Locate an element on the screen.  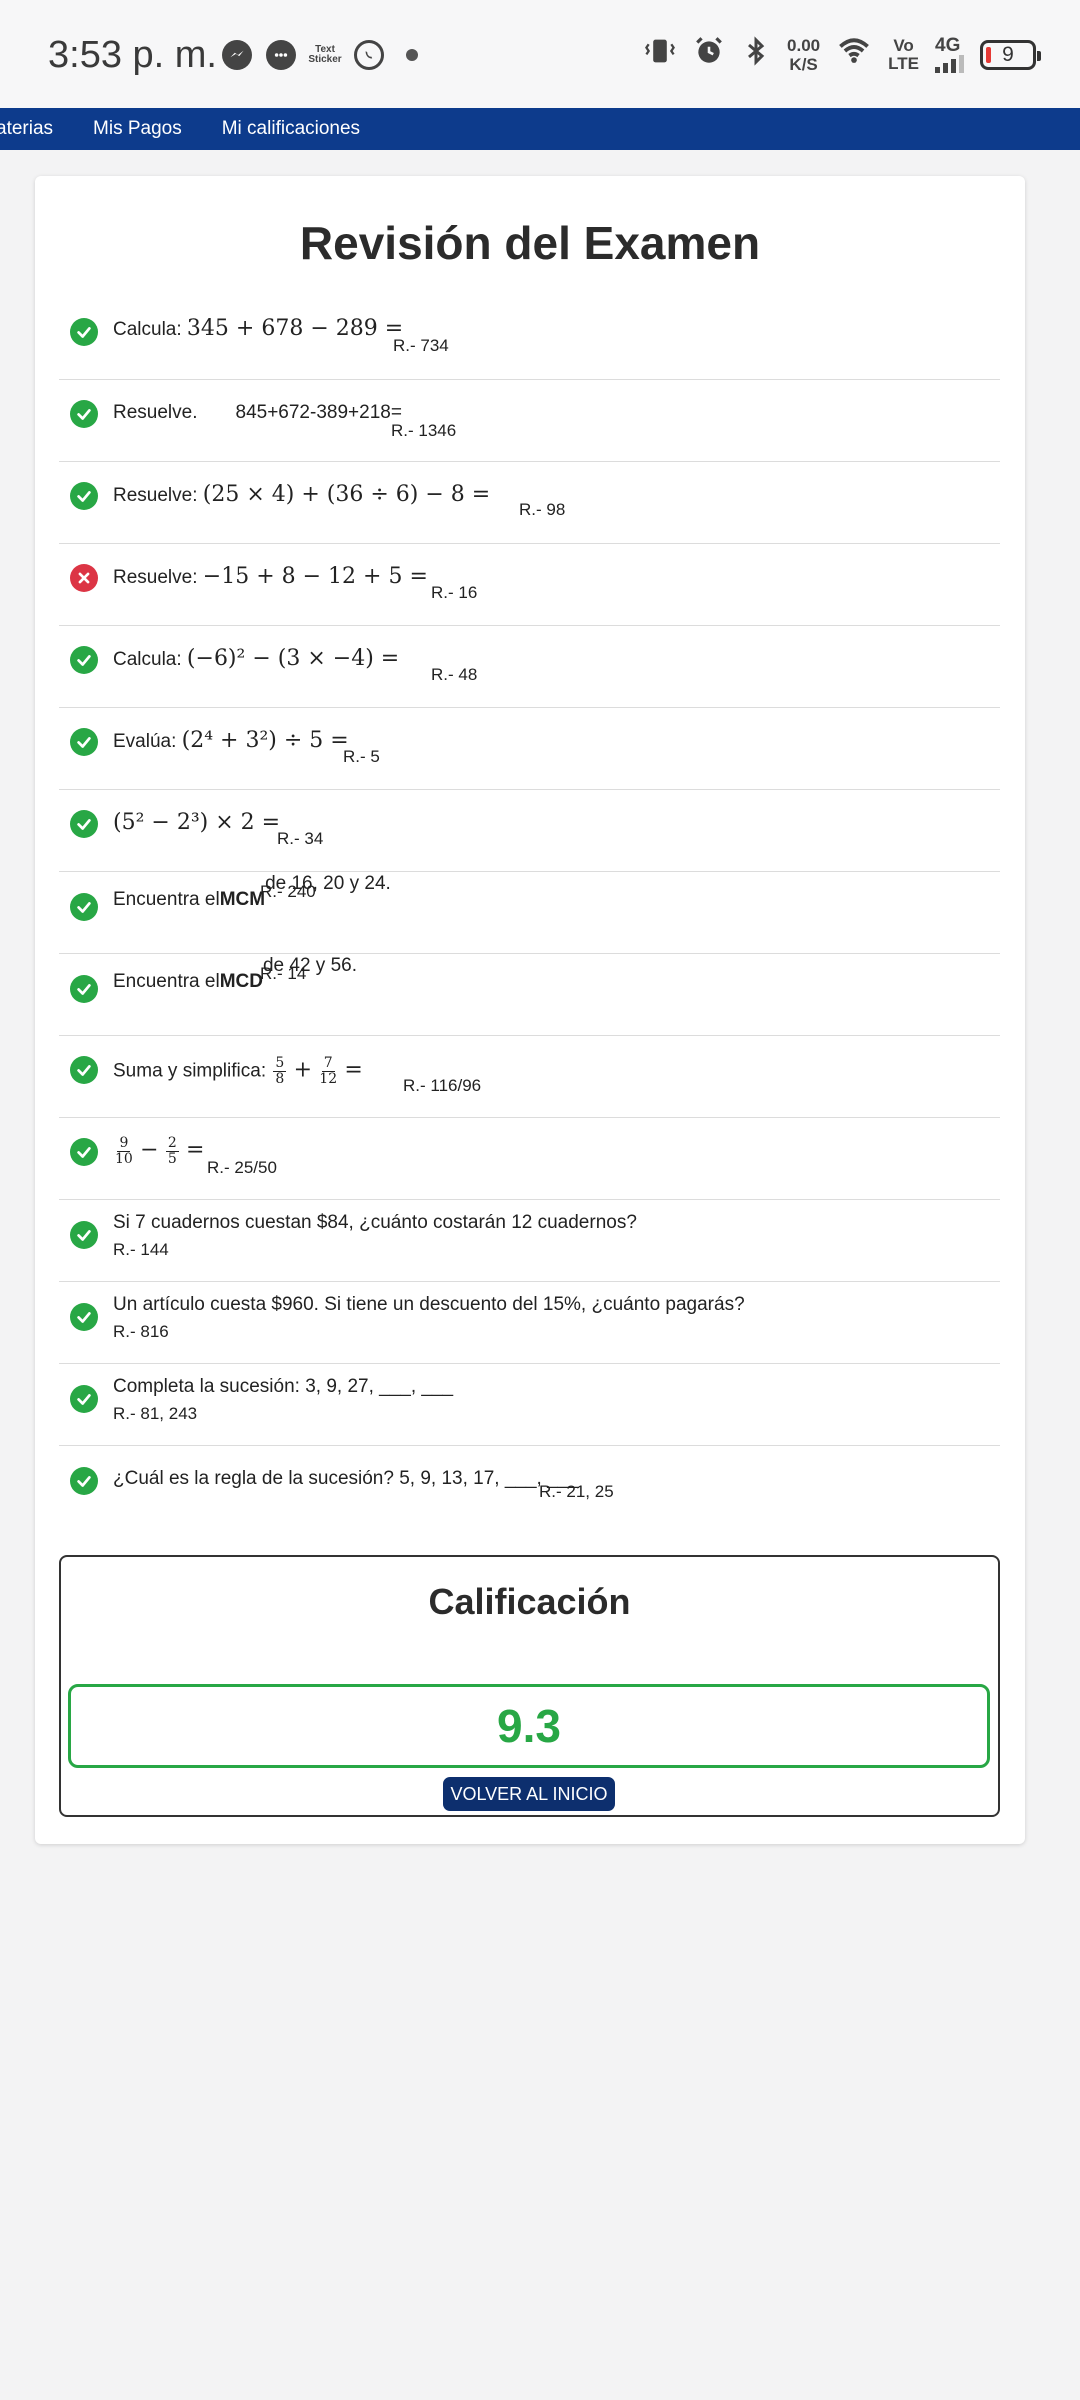
question-expression: 845+672-389+218= is located at coordinates (318, 412).